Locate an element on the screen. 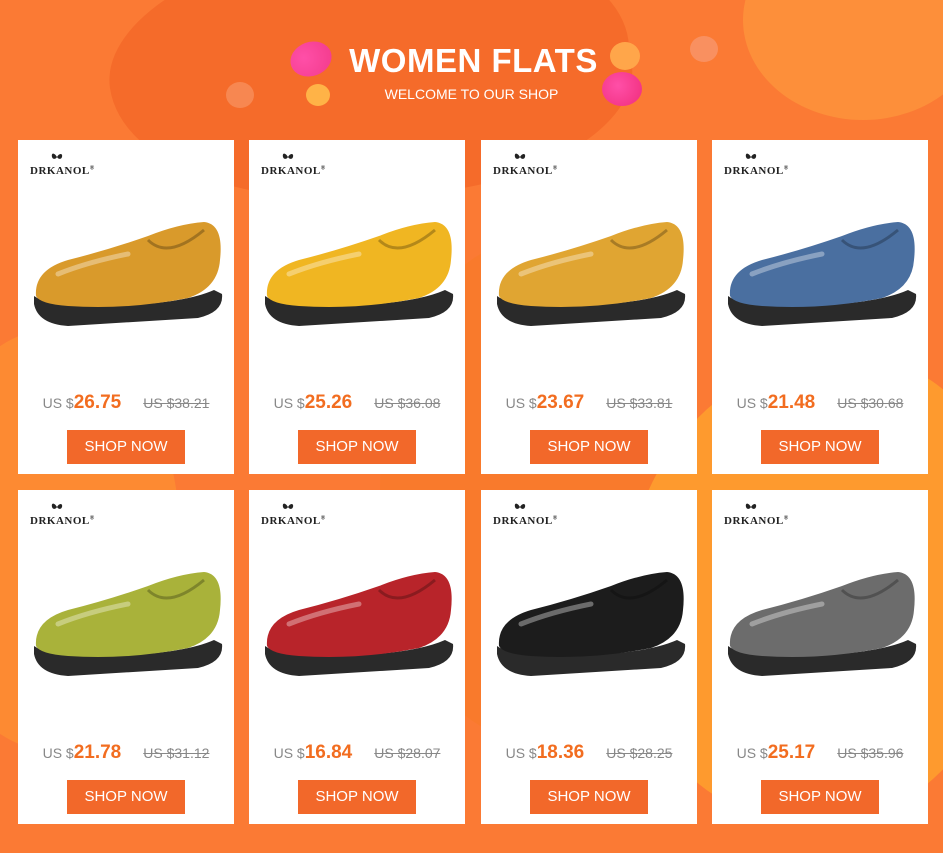  original-price: US $35.96 is located at coordinates (870, 753).